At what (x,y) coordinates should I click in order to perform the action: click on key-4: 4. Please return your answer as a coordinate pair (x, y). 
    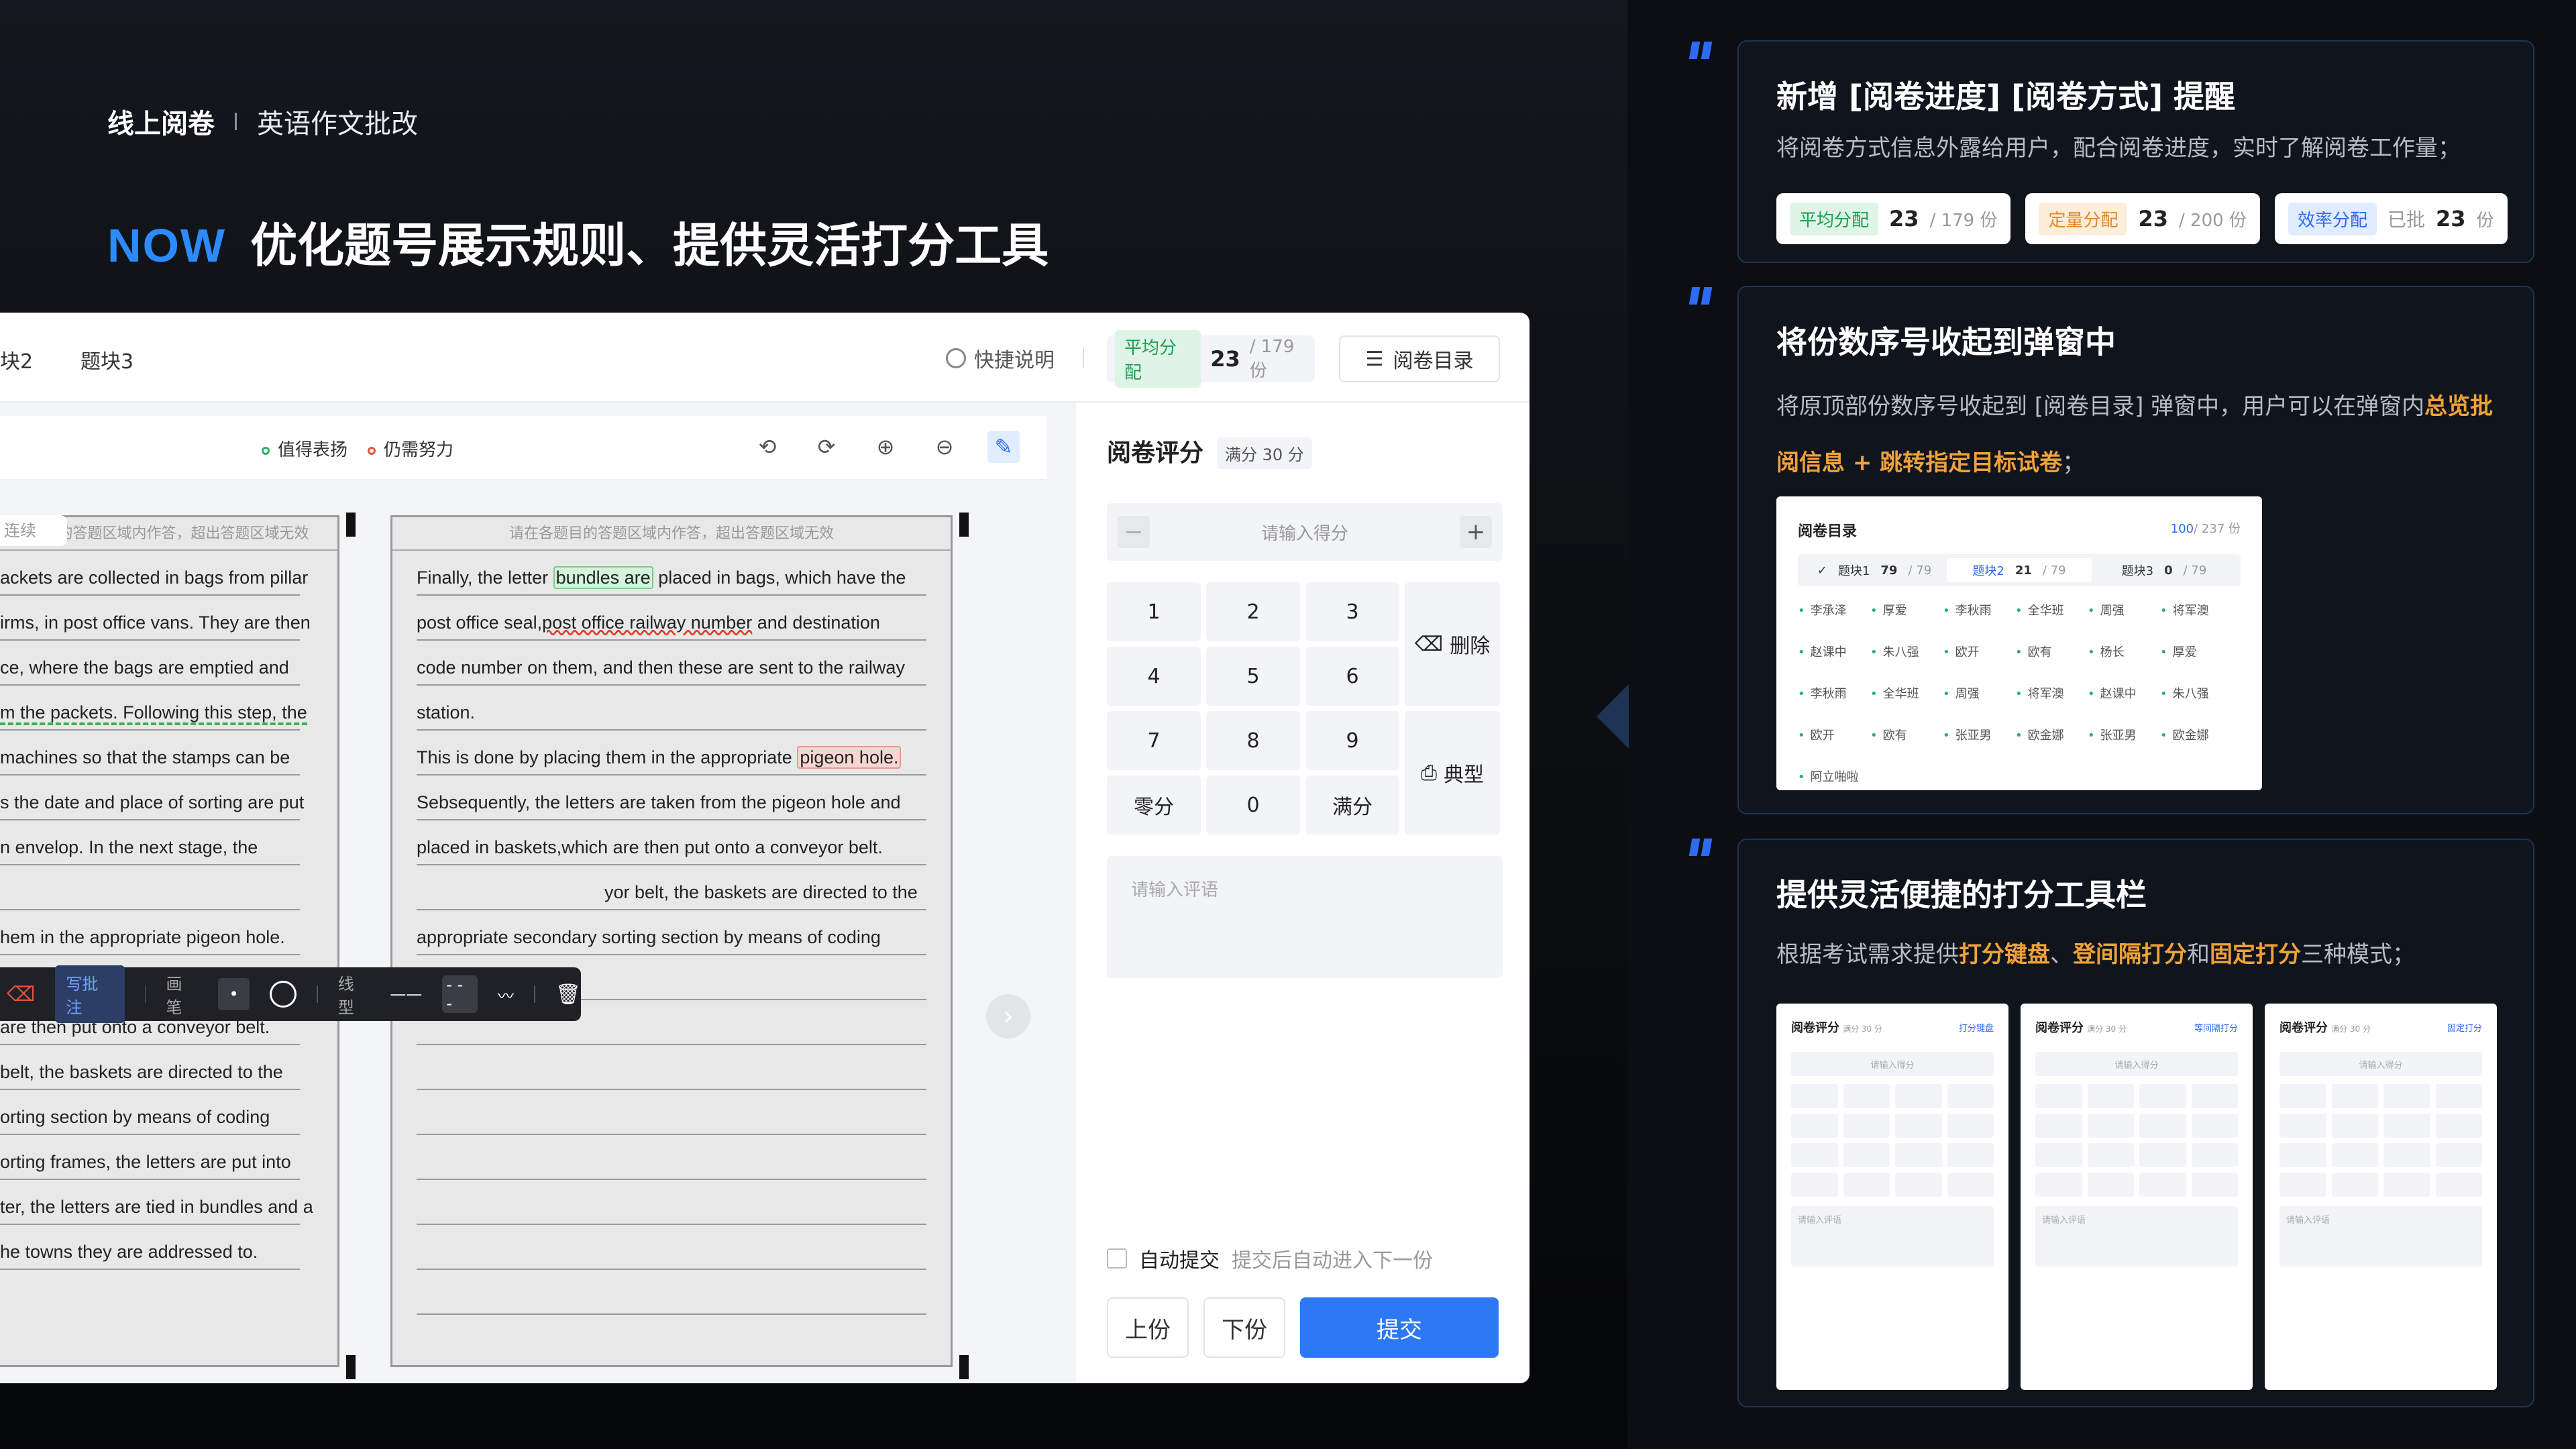
    Looking at the image, I should click on (1154, 676).